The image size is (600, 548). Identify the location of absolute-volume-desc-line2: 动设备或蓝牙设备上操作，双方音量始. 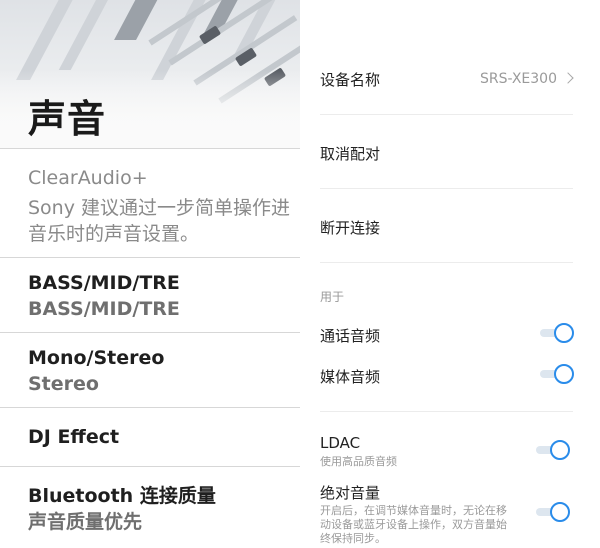
(413, 524).